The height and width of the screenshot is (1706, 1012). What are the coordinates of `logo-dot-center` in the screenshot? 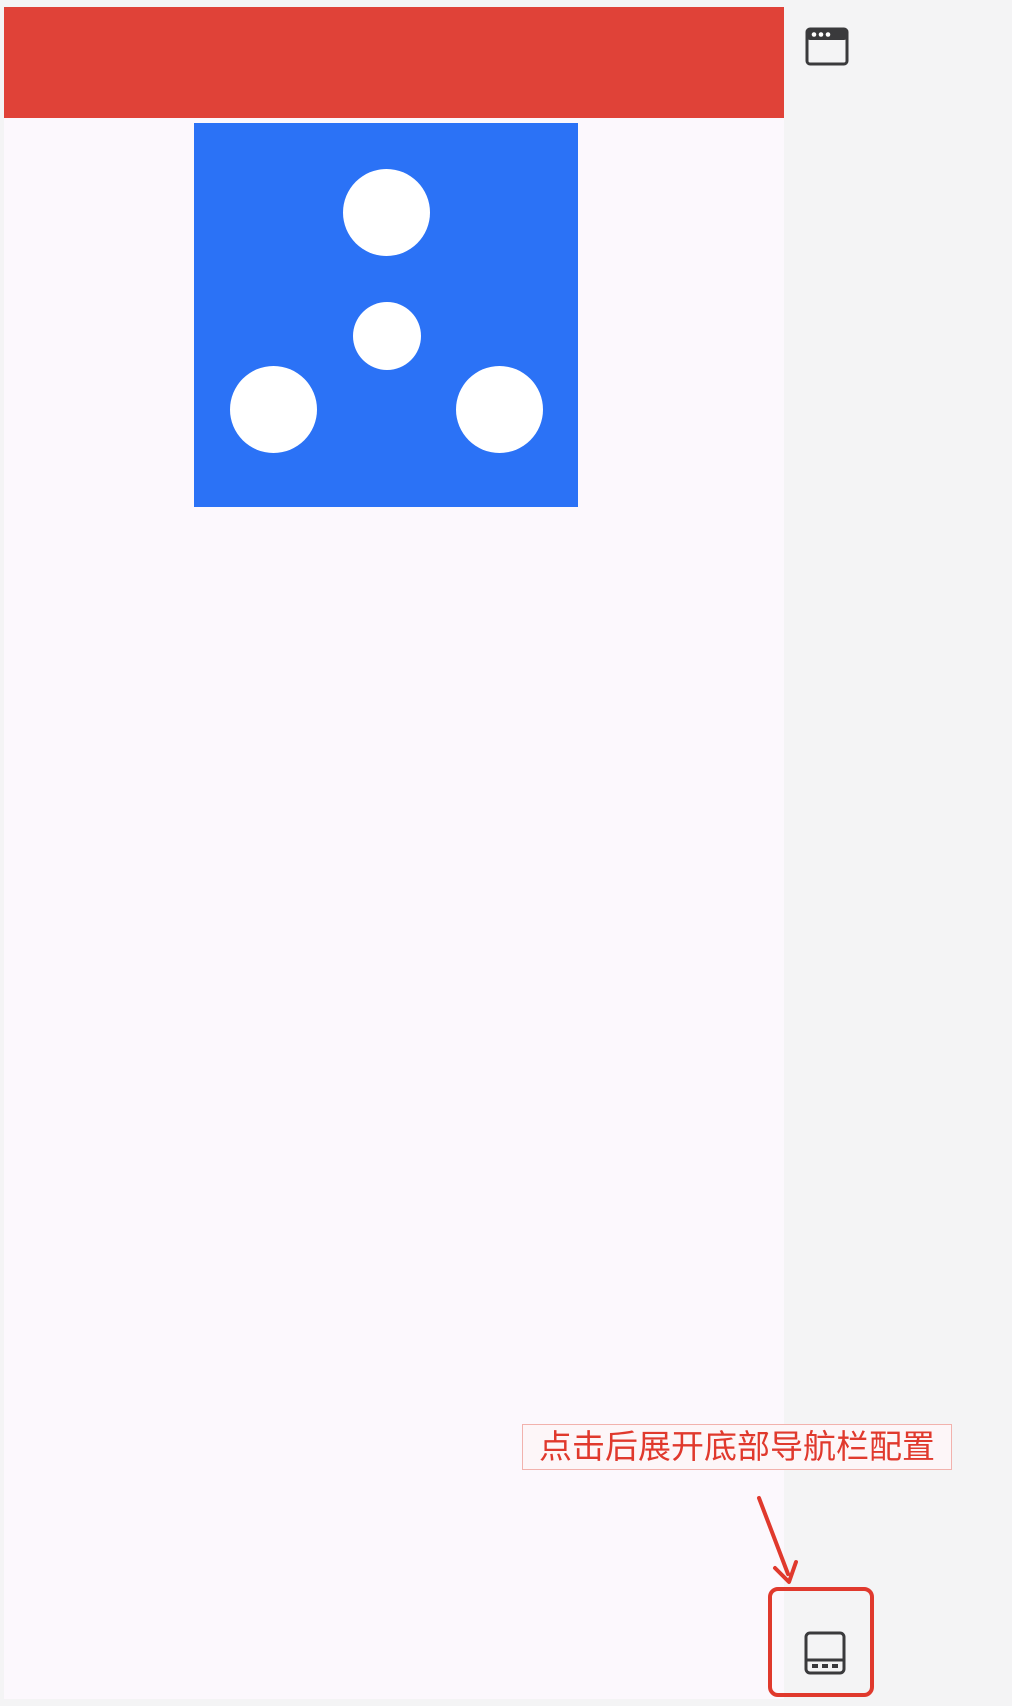 It's located at (387, 336).